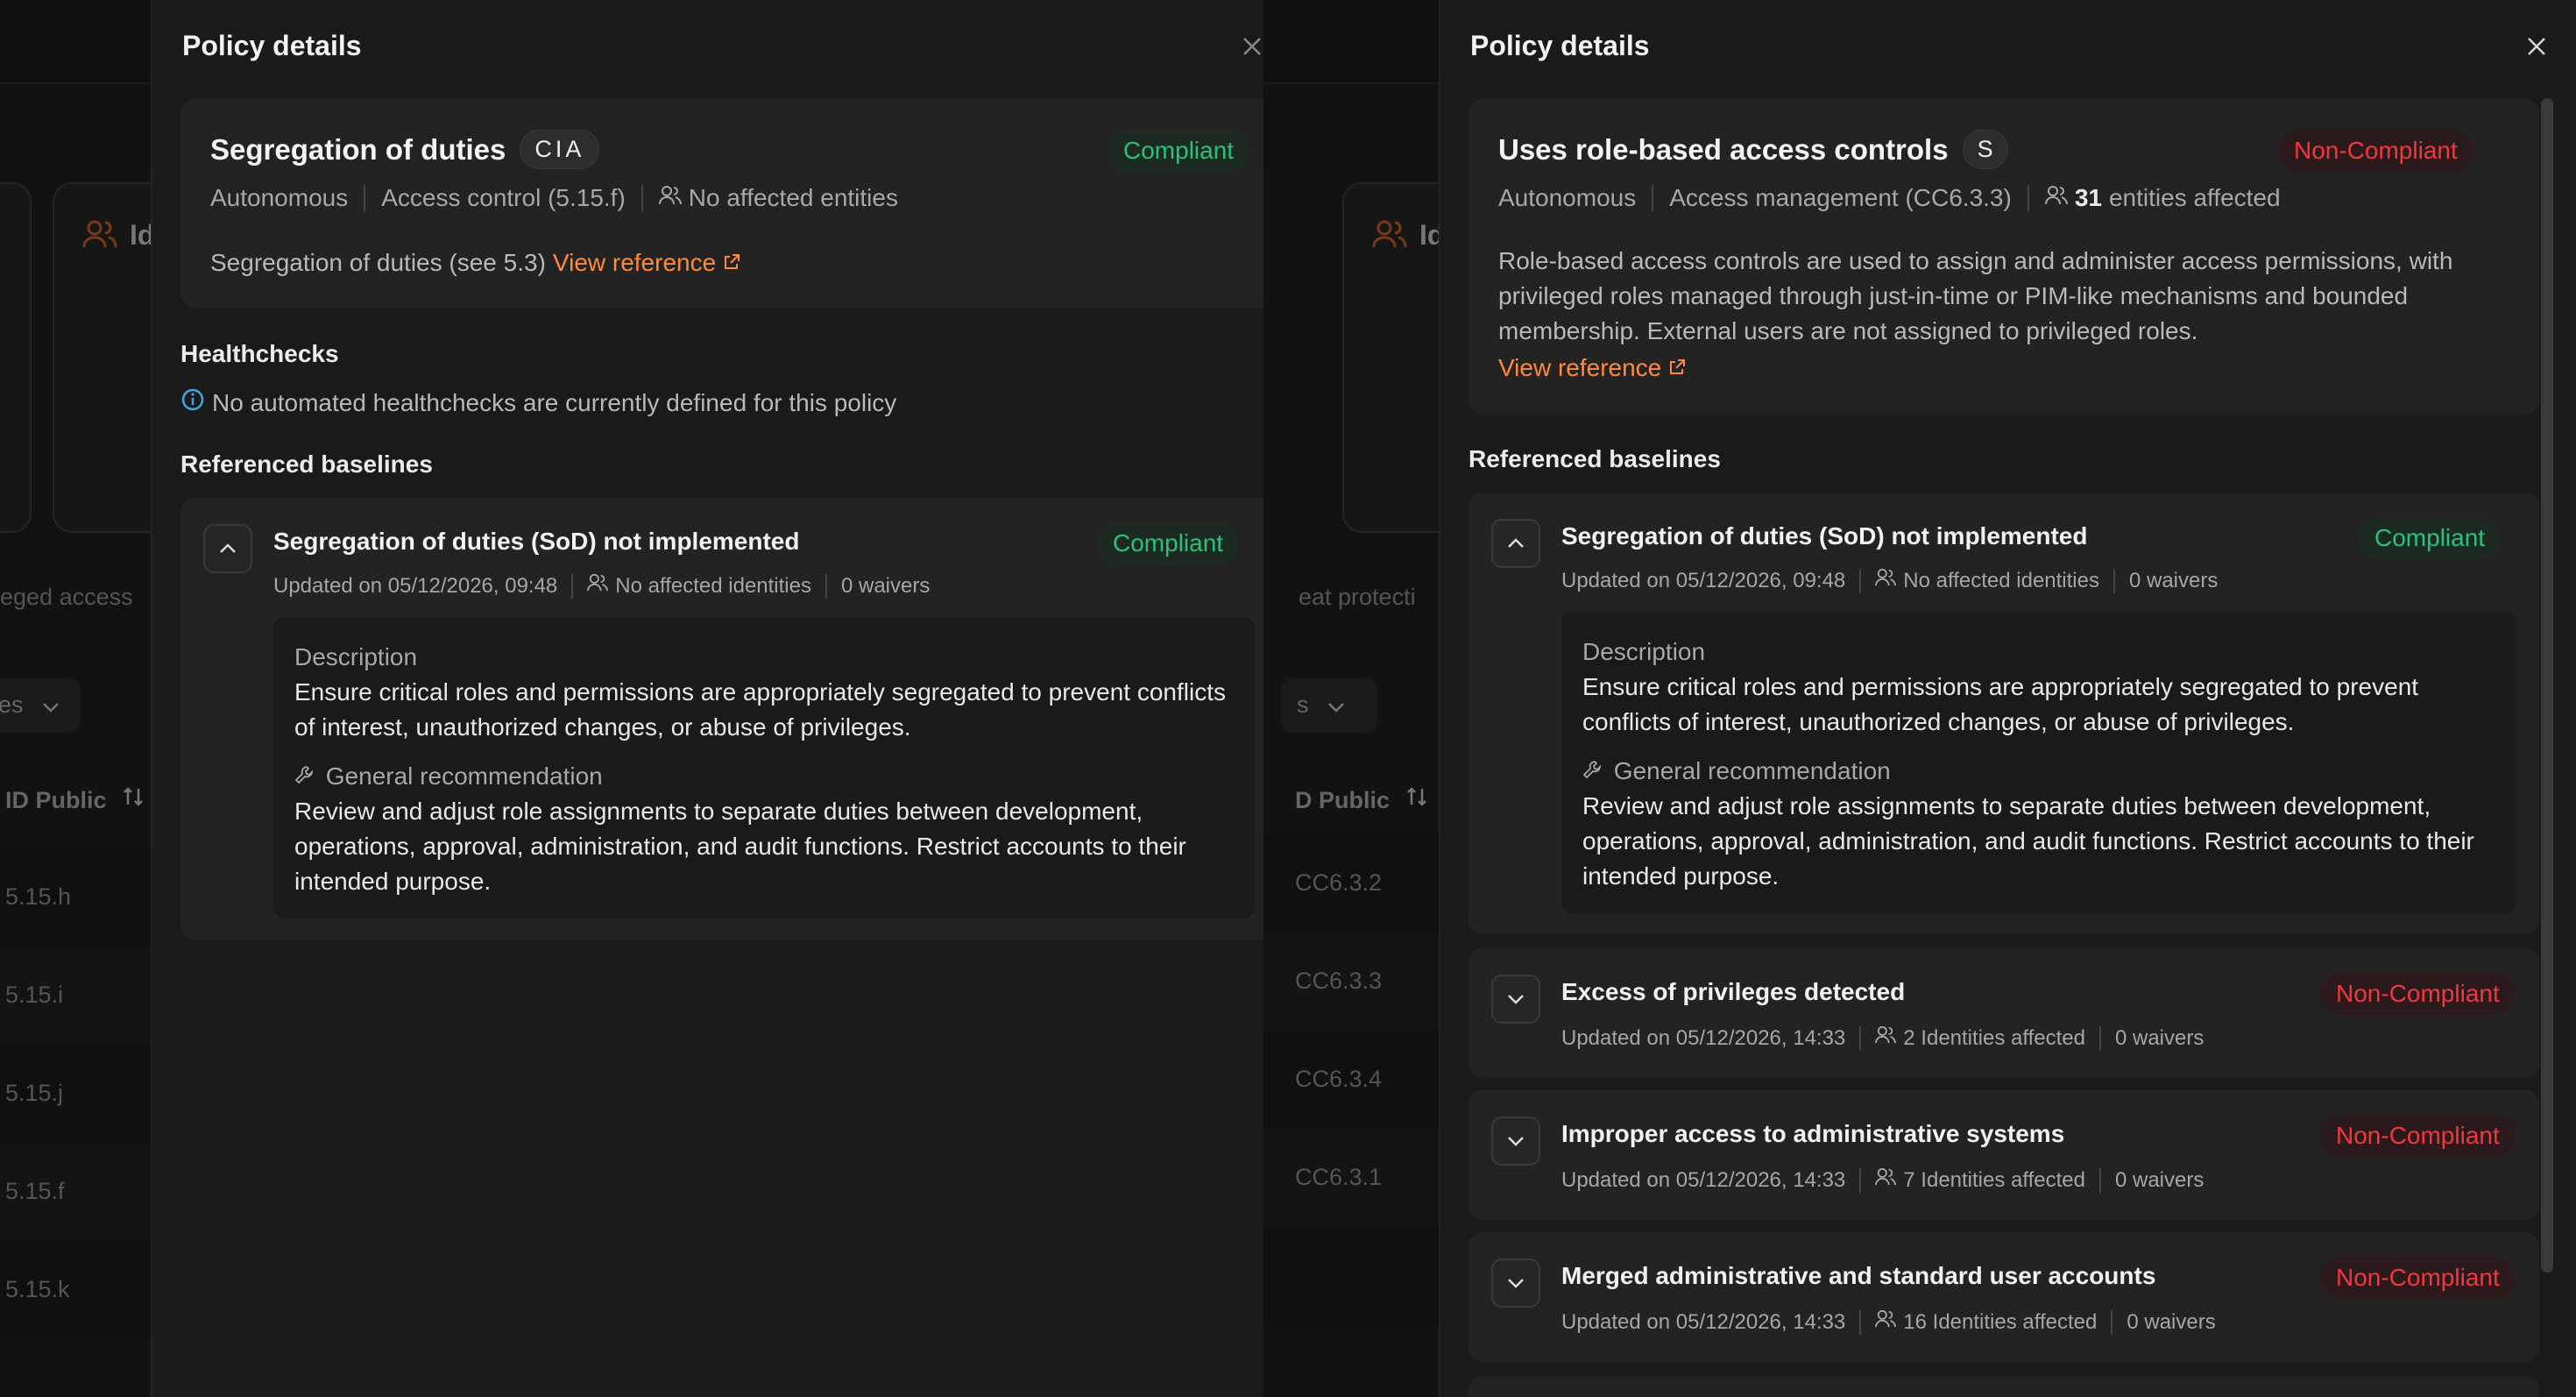 The height and width of the screenshot is (1397, 2576). What do you see at coordinates (503, 197) in the screenshot?
I see `policy-control: Access control (5.15.f)` at bounding box center [503, 197].